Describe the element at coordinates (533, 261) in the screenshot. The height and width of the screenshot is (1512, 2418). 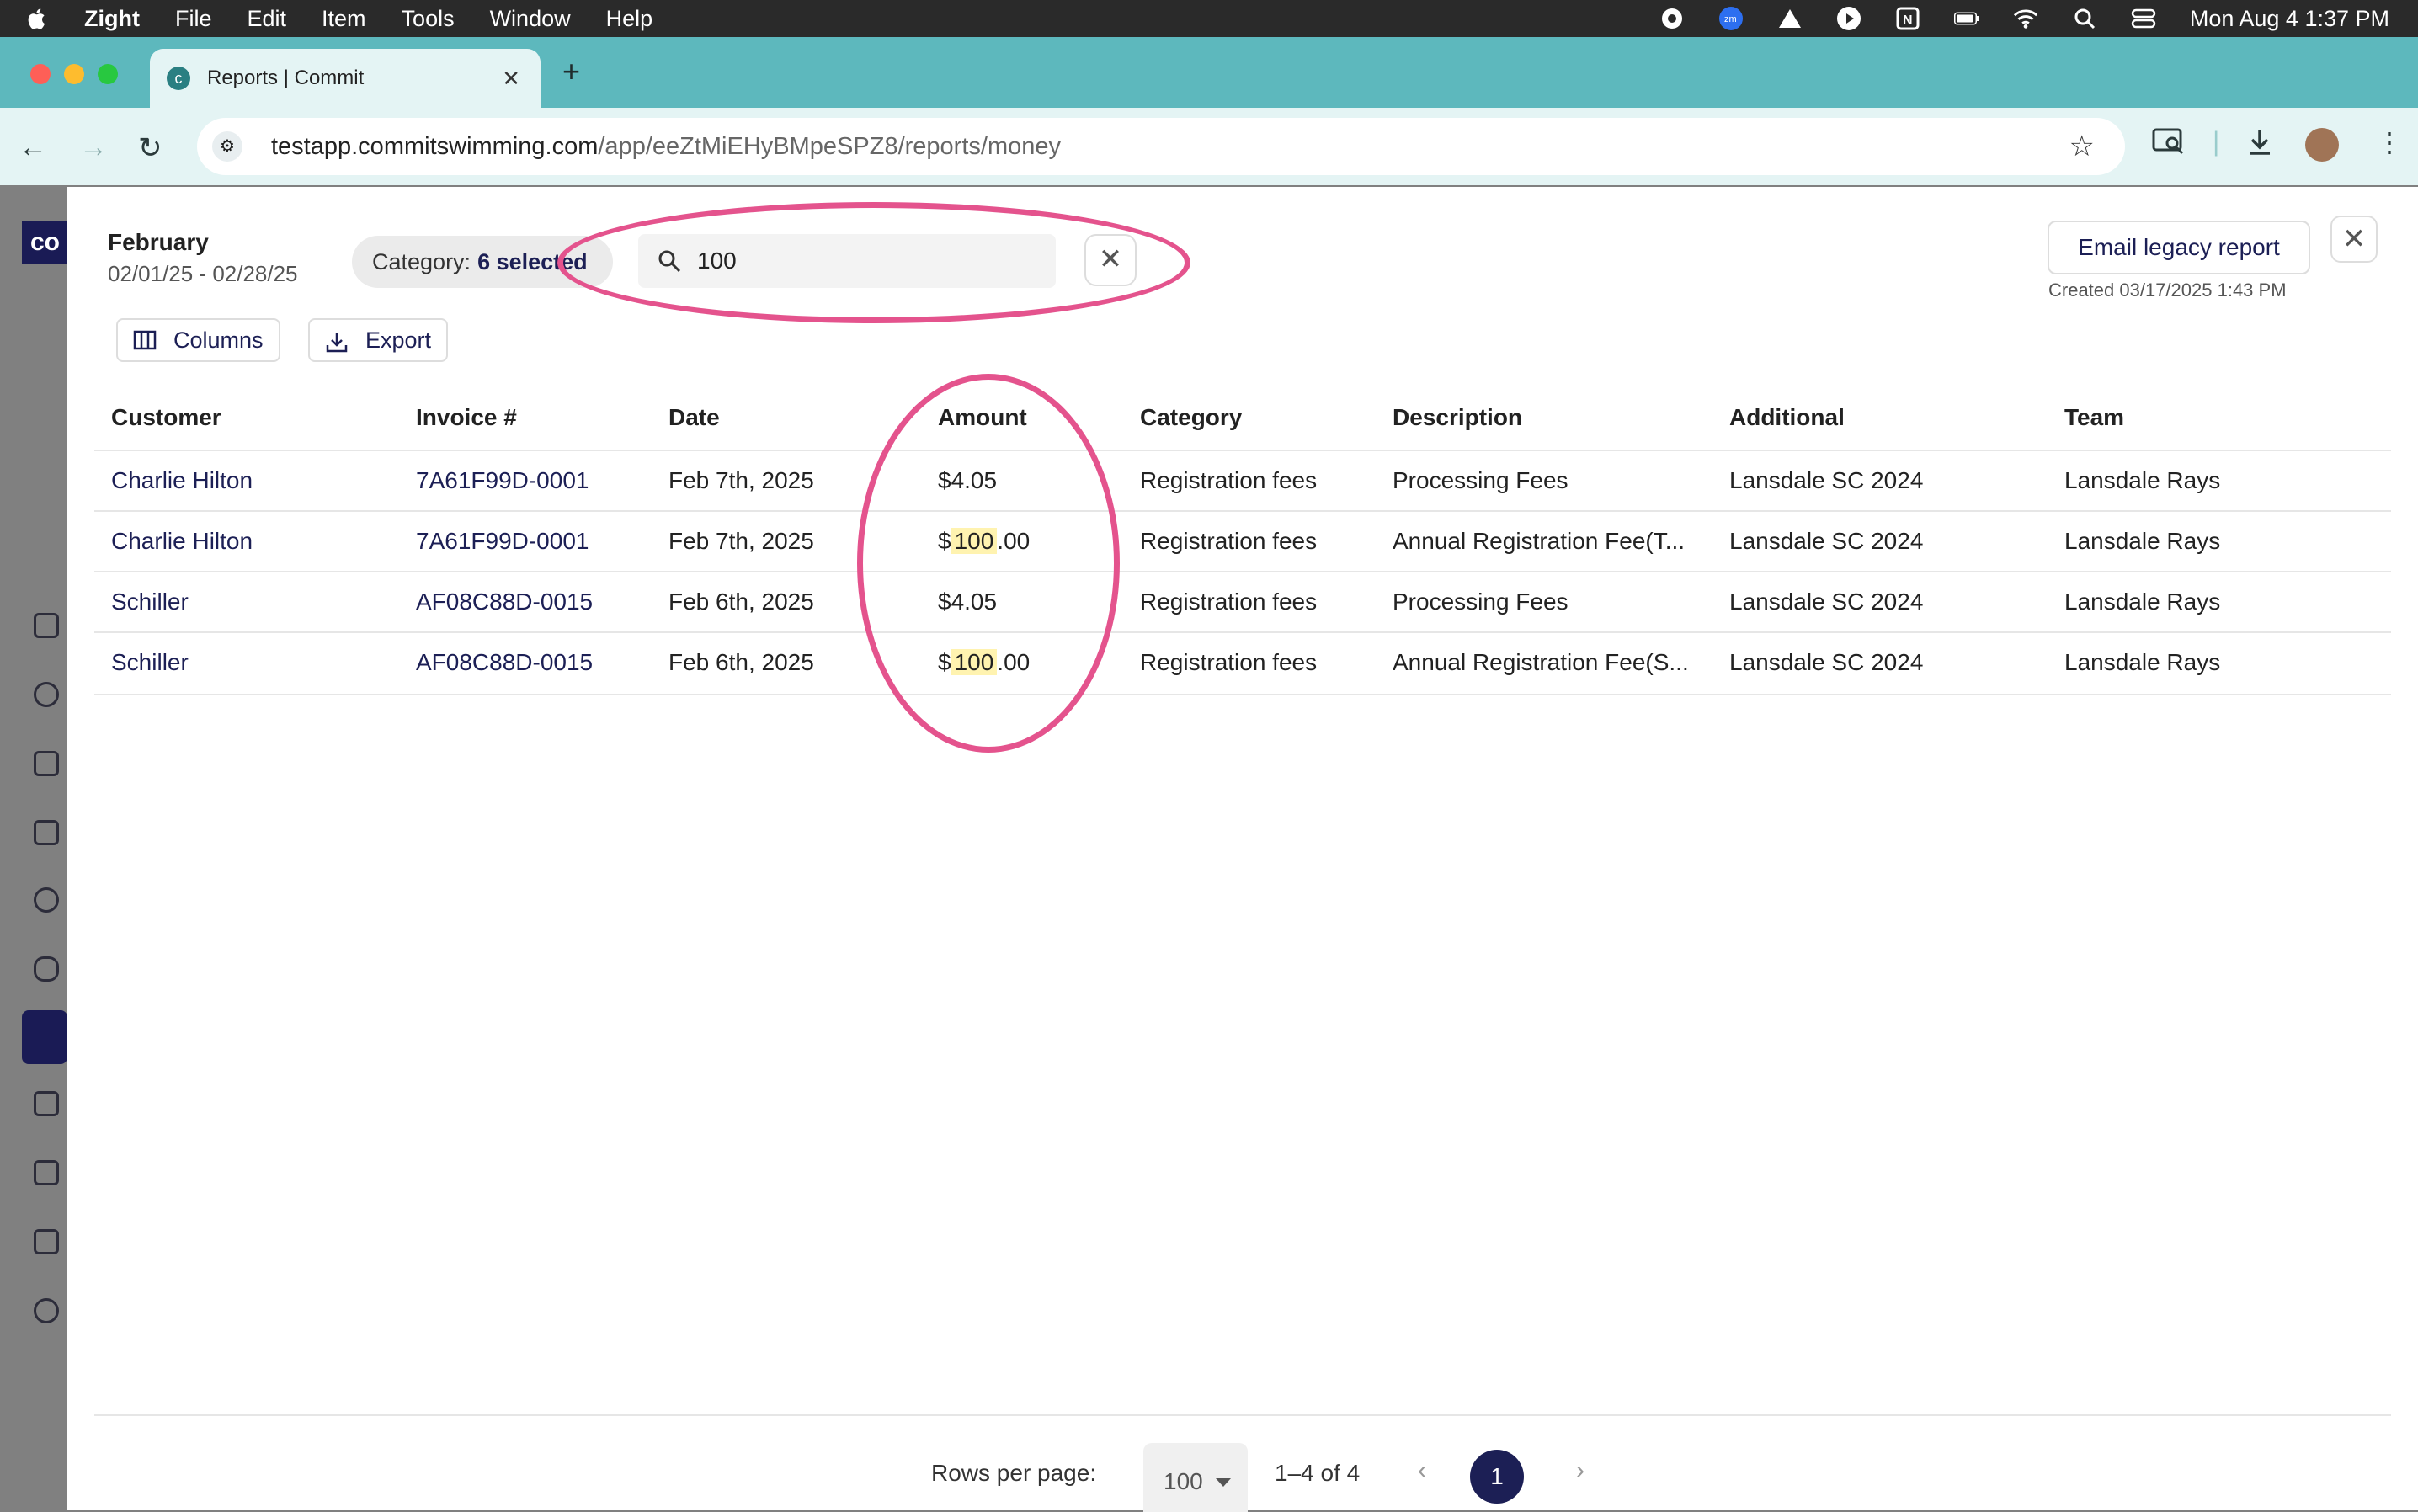
I see `category-filter-value: 6 selected` at that location.